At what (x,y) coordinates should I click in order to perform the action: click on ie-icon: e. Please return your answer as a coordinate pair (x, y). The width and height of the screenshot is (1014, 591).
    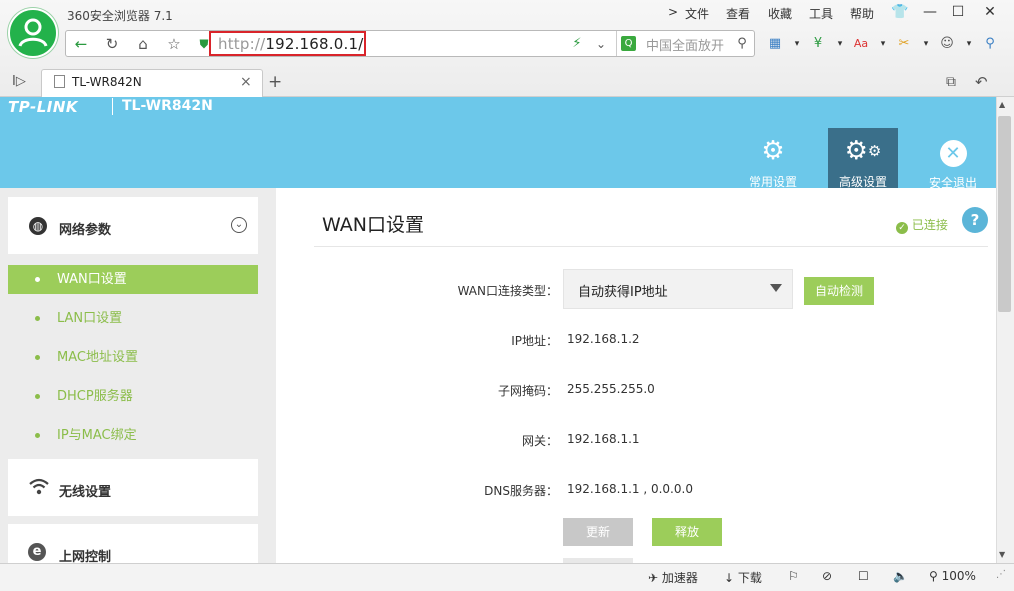
    Looking at the image, I should click on (37, 552).